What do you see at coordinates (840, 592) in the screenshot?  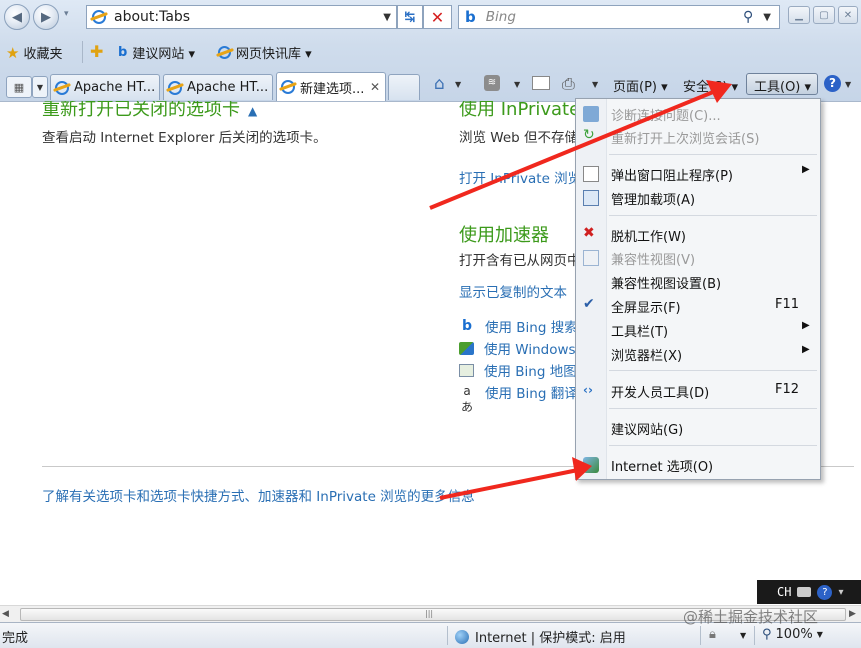 I see `options-icon: ▾` at bounding box center [840, 592].